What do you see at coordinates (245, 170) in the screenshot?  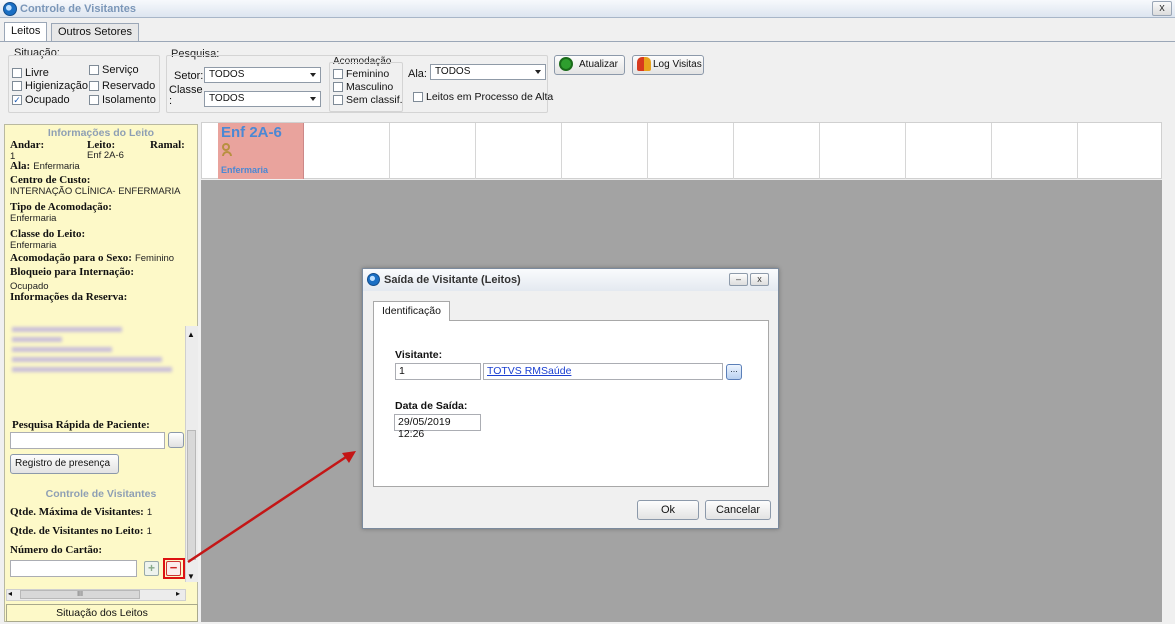 I see `bed-type: Enfermaria` at bounding box center [245, 170].